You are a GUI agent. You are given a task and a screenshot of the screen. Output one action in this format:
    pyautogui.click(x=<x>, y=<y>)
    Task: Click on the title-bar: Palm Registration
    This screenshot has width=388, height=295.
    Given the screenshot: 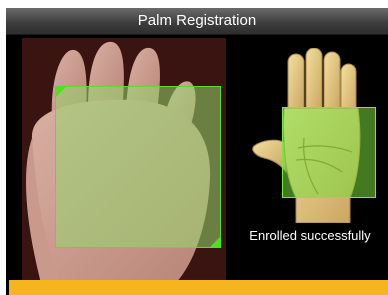 What is the action you would take?
    pyautogui.click(x=197, y=21)
    